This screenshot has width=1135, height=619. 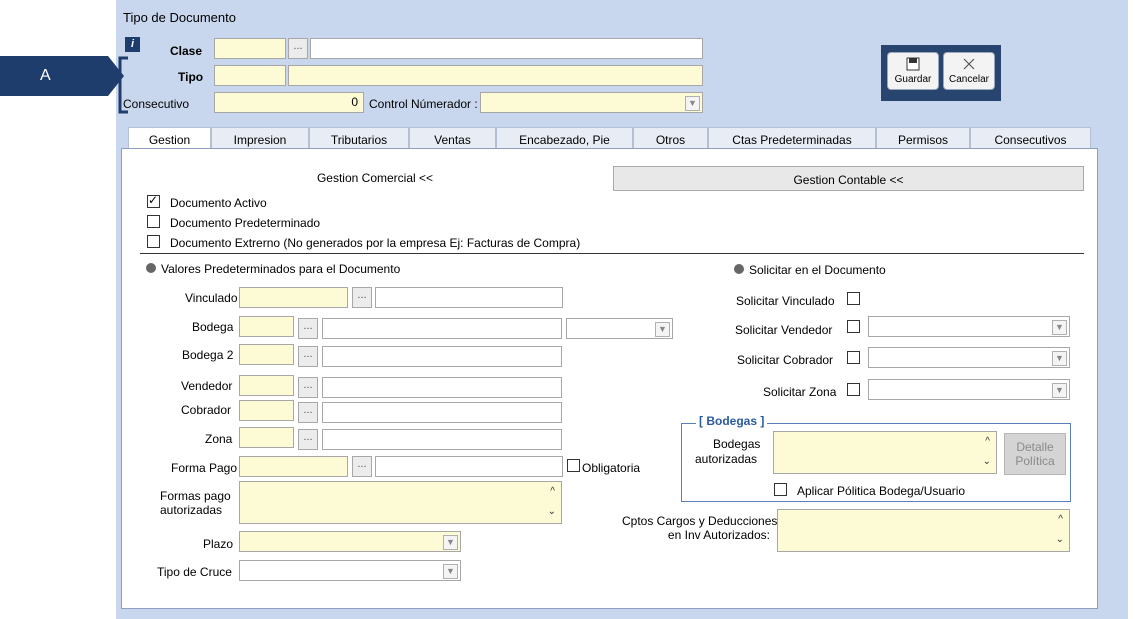 What do you see at coordinates (211, 298) in the screenshot?
I see `vinculado-label: Vinculado` at bounding box center [211, 298].